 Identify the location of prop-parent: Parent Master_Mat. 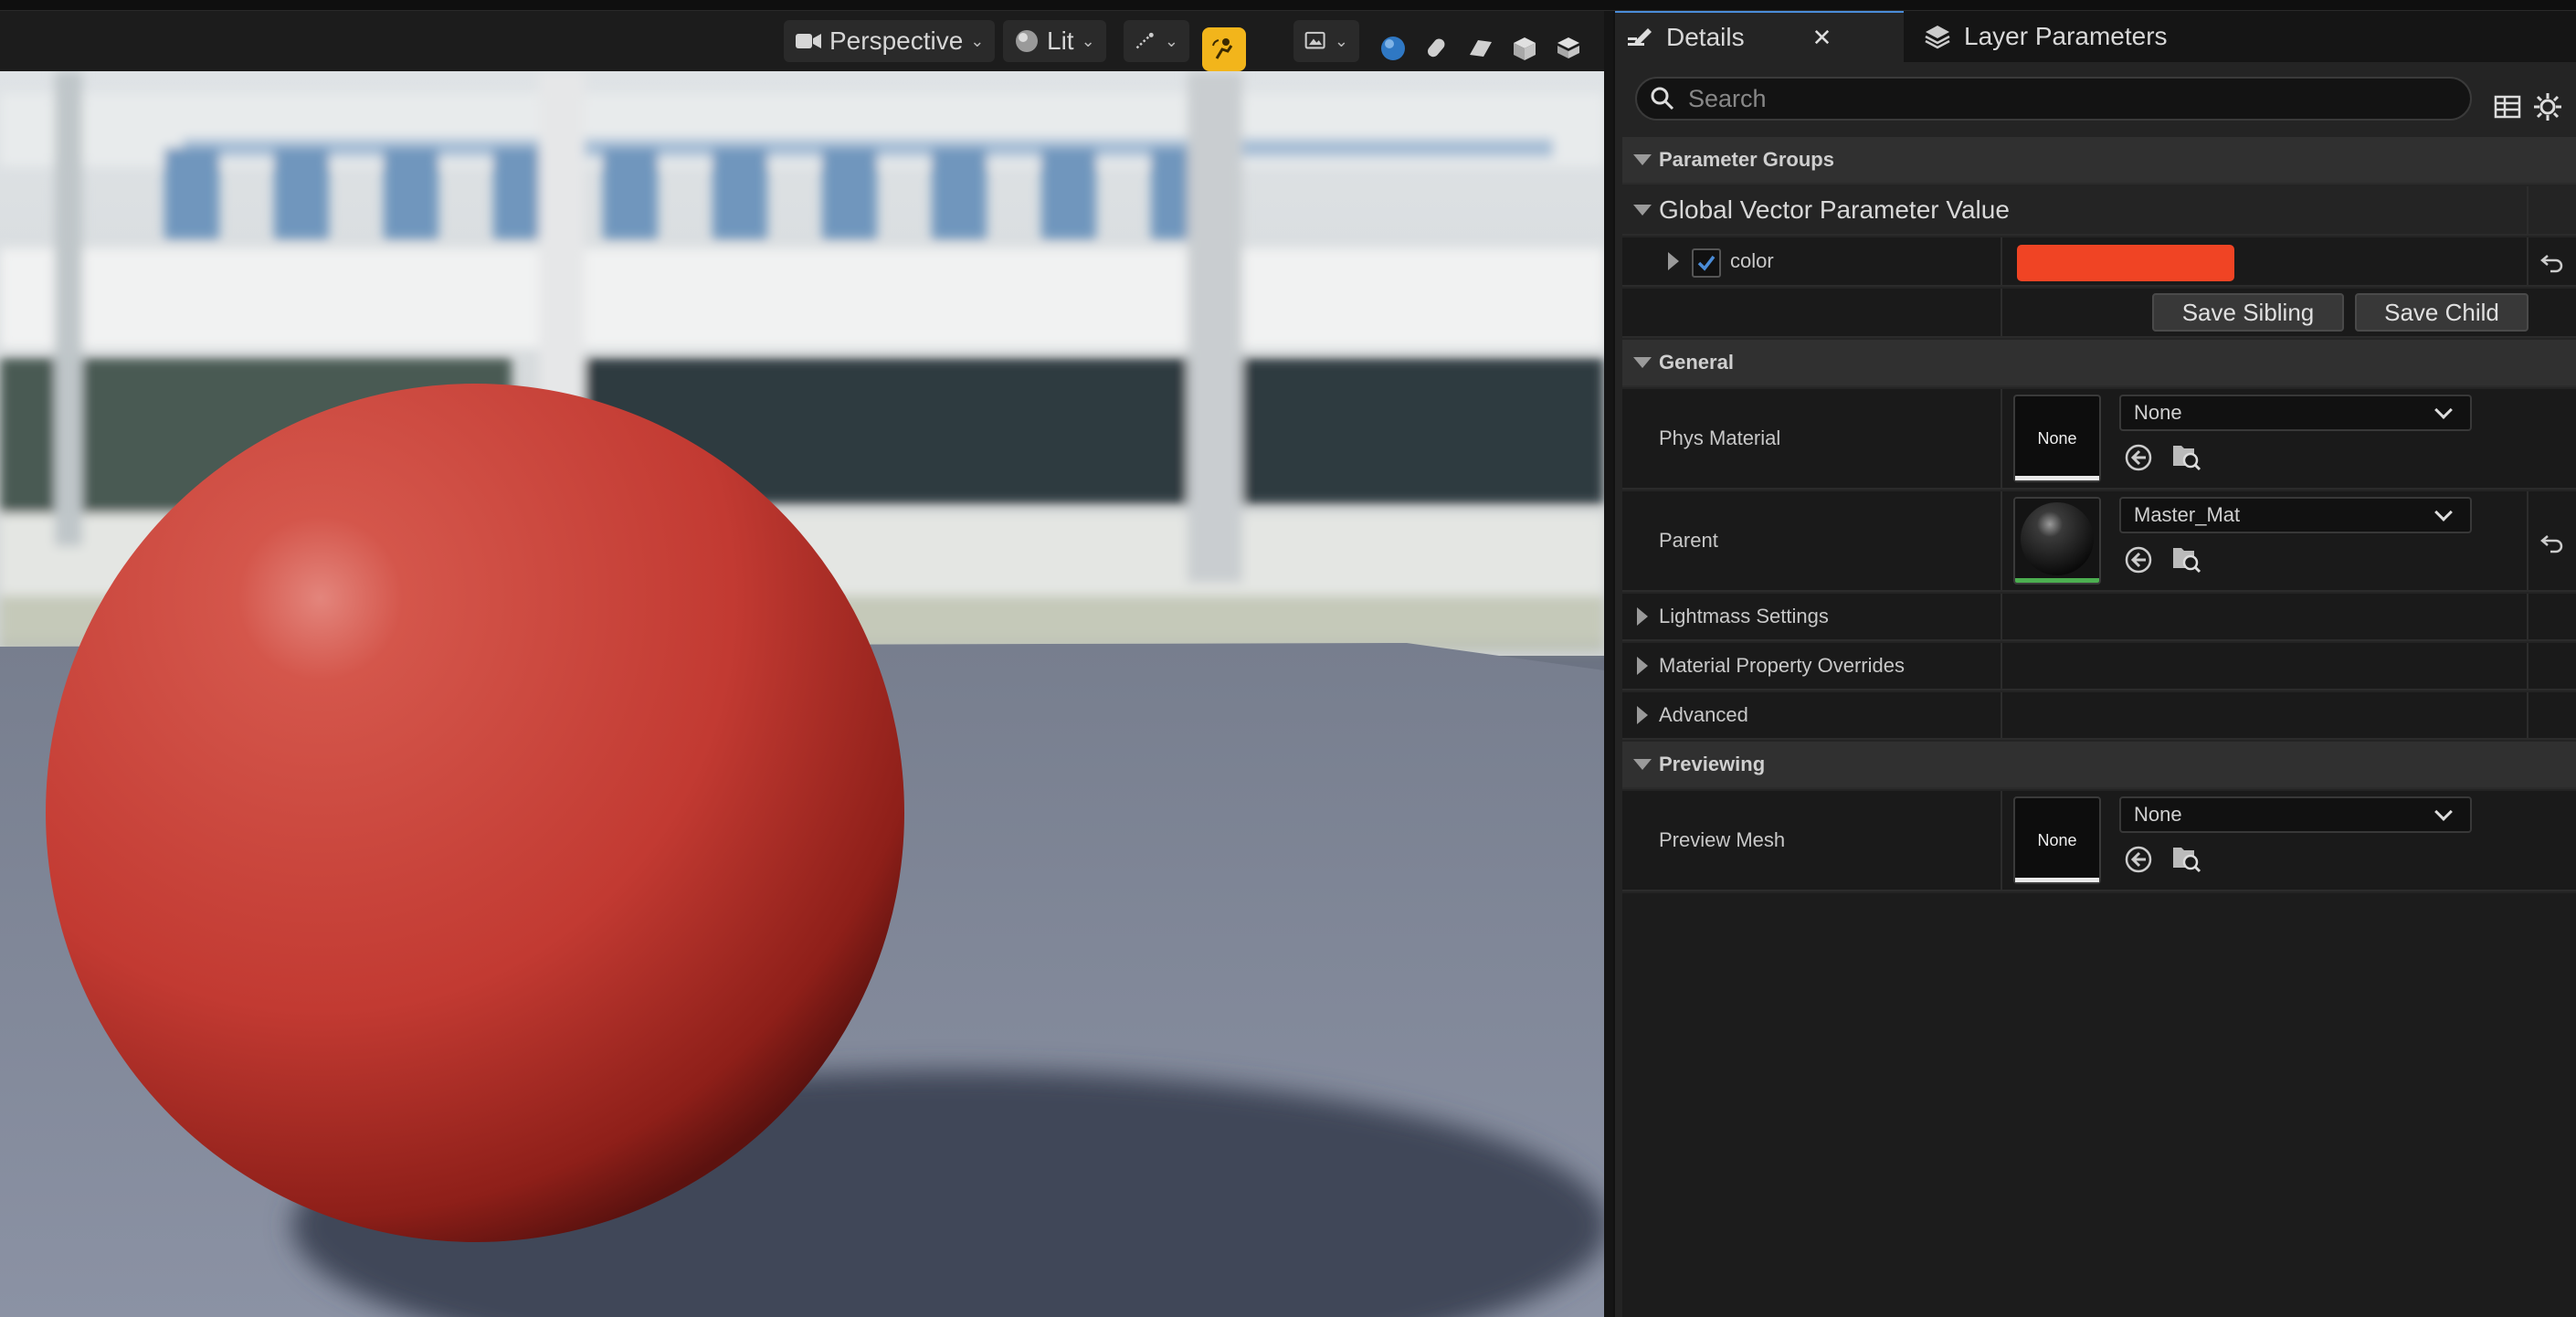
(2099, 541).